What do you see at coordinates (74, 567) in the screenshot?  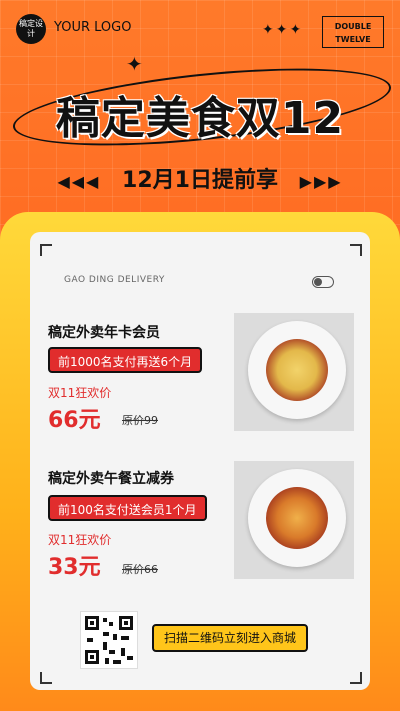 I see `price: 33元` at bounding box center [74, 567].